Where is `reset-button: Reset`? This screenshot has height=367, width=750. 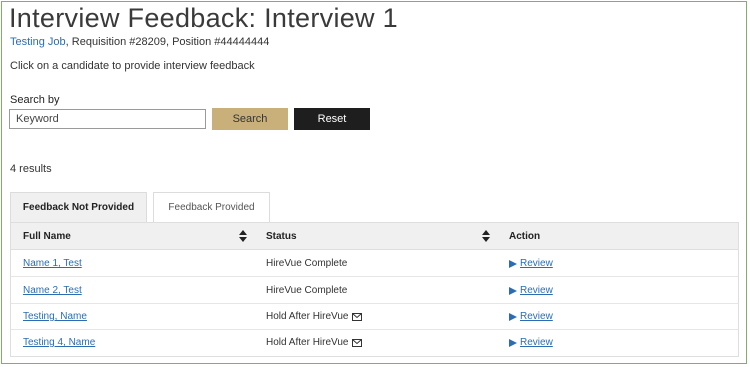 reset-button: Reset is located at coordinates (332, 119).